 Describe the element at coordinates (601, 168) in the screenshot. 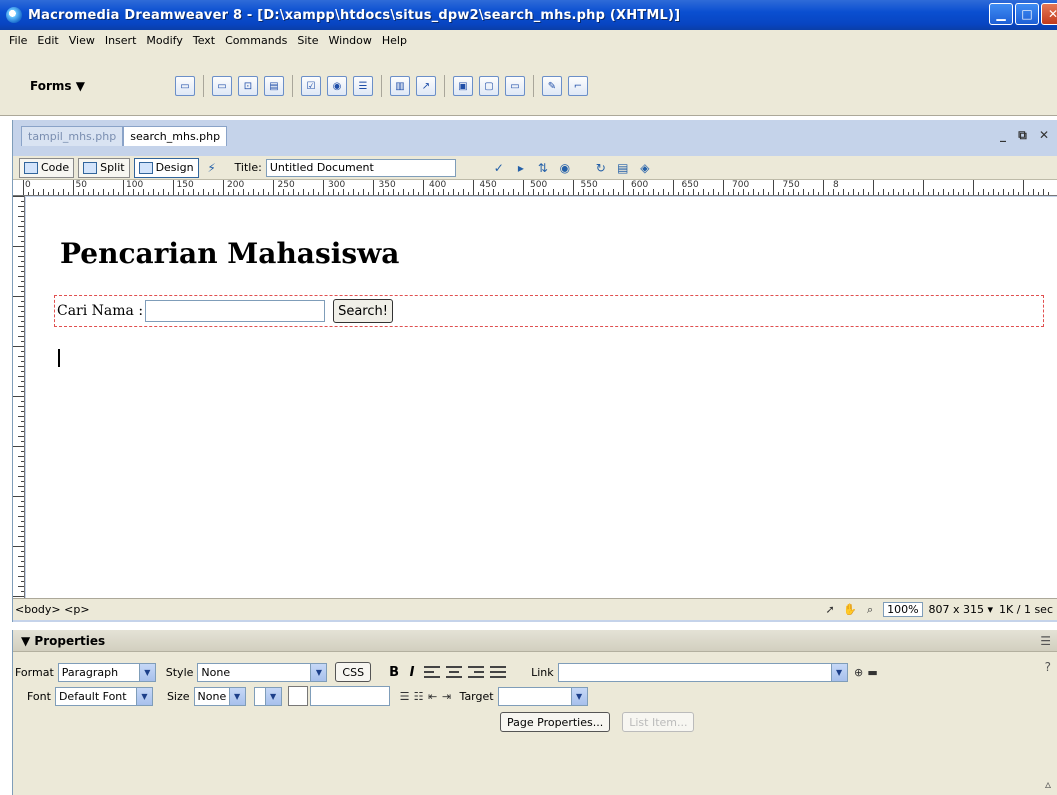

I see `refresh-icon: ↻` at that location.